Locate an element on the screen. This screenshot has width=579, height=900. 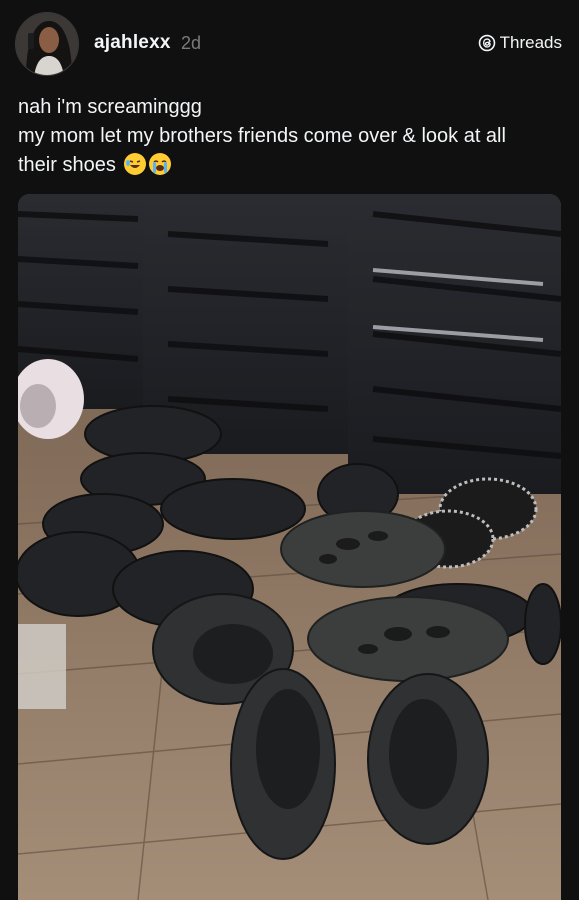
post-timestamp: 2d is located at coordinates (191, 43).